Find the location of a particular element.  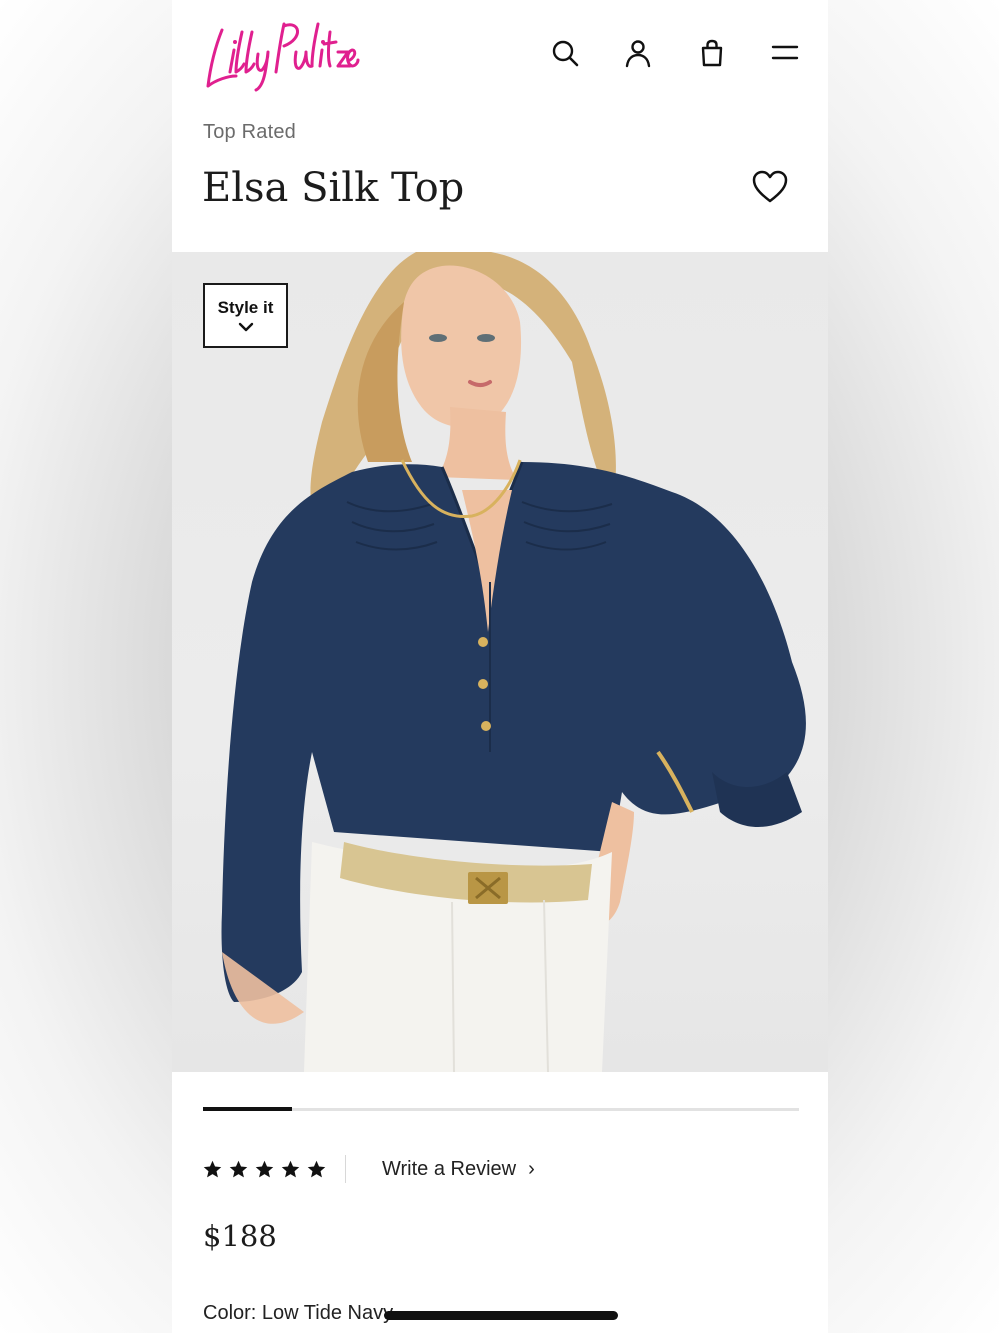

rating-row: Write a Review › is located at coordinates (502, 1169).